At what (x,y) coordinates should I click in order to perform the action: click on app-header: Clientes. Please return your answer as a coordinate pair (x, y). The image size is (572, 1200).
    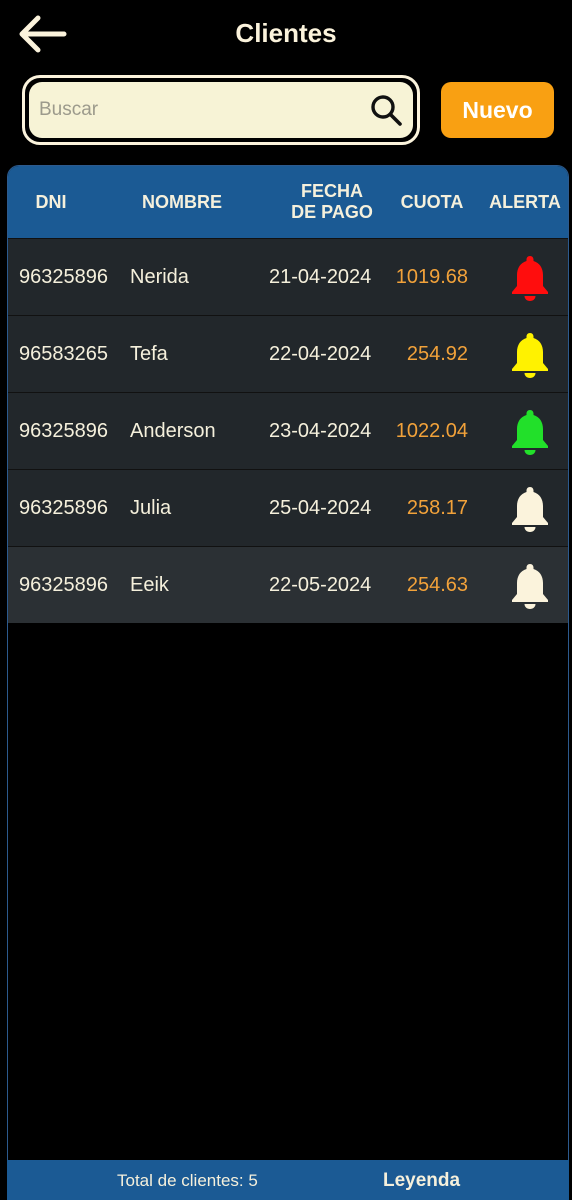
    Looking at the image, I should click on (286, 35).